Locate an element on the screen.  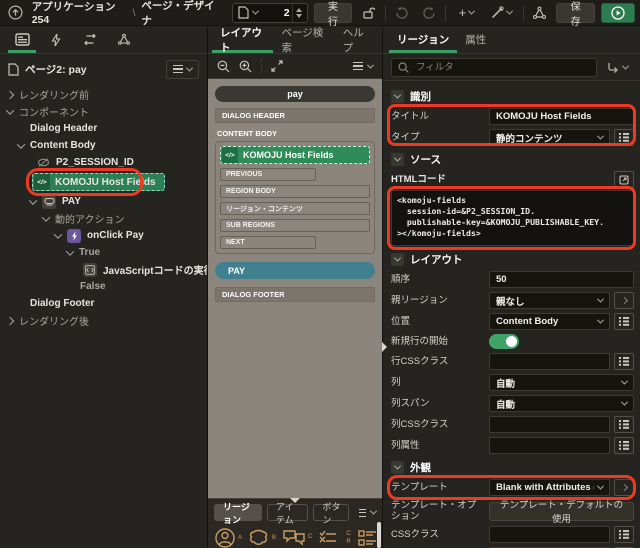
layout-slot-next: NEXT is located at coordinates (268, 242).